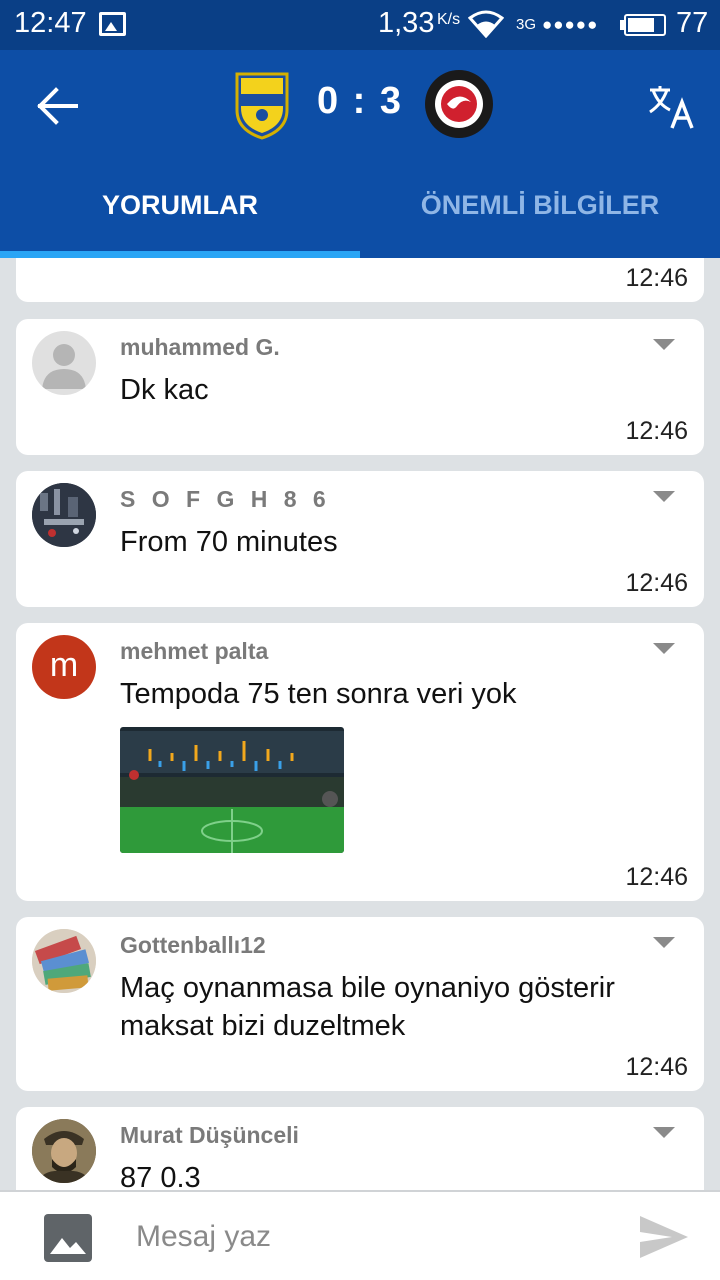  What do you see at coordinates (164, 390) in the screenshot?
I see `comment-text: Dk kac` at bounding box center [164, 390].